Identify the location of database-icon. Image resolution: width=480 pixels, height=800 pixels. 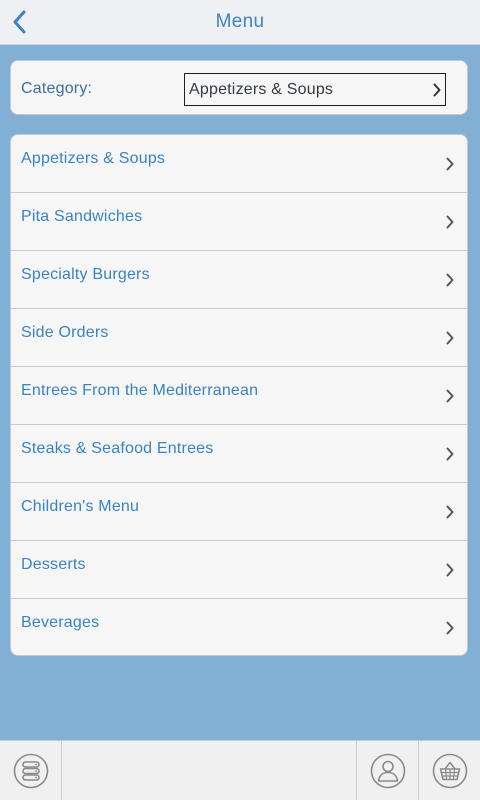
(30, 770).